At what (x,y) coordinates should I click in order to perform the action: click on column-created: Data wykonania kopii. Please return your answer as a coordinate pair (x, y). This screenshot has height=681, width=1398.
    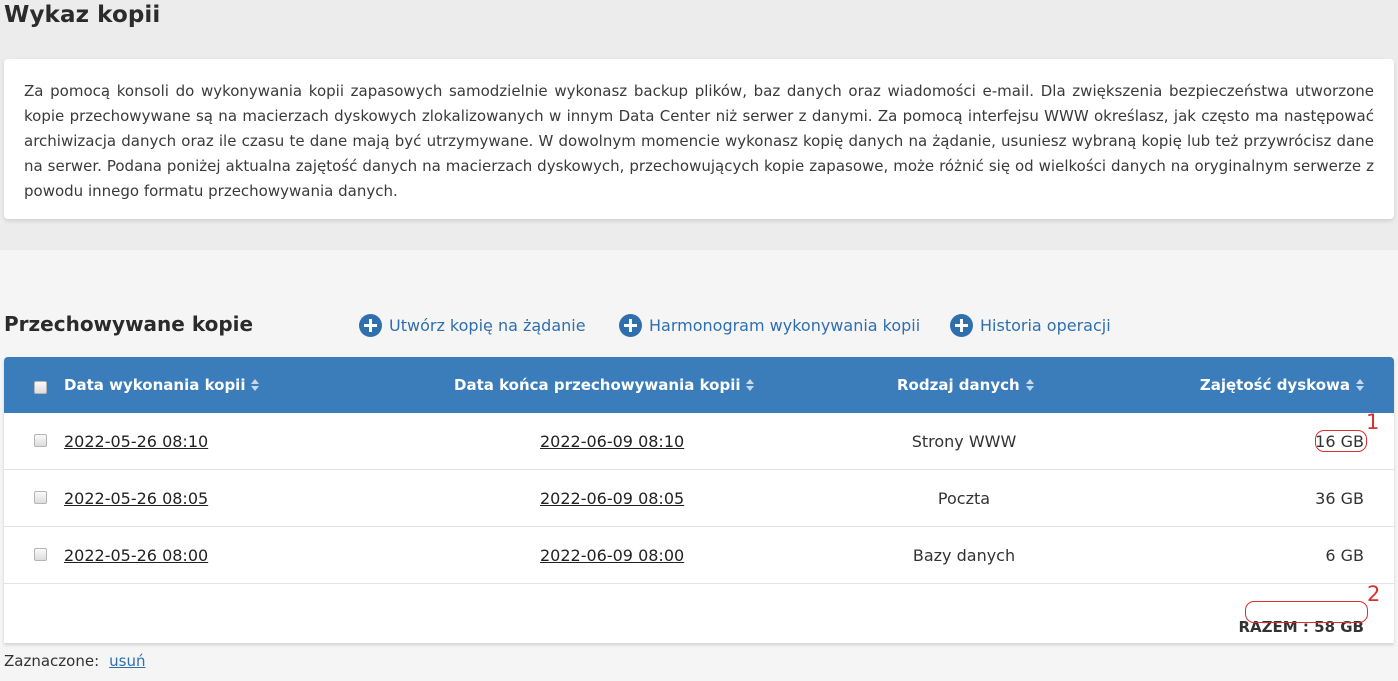
    Looking at the image, I should click on (162, 385).